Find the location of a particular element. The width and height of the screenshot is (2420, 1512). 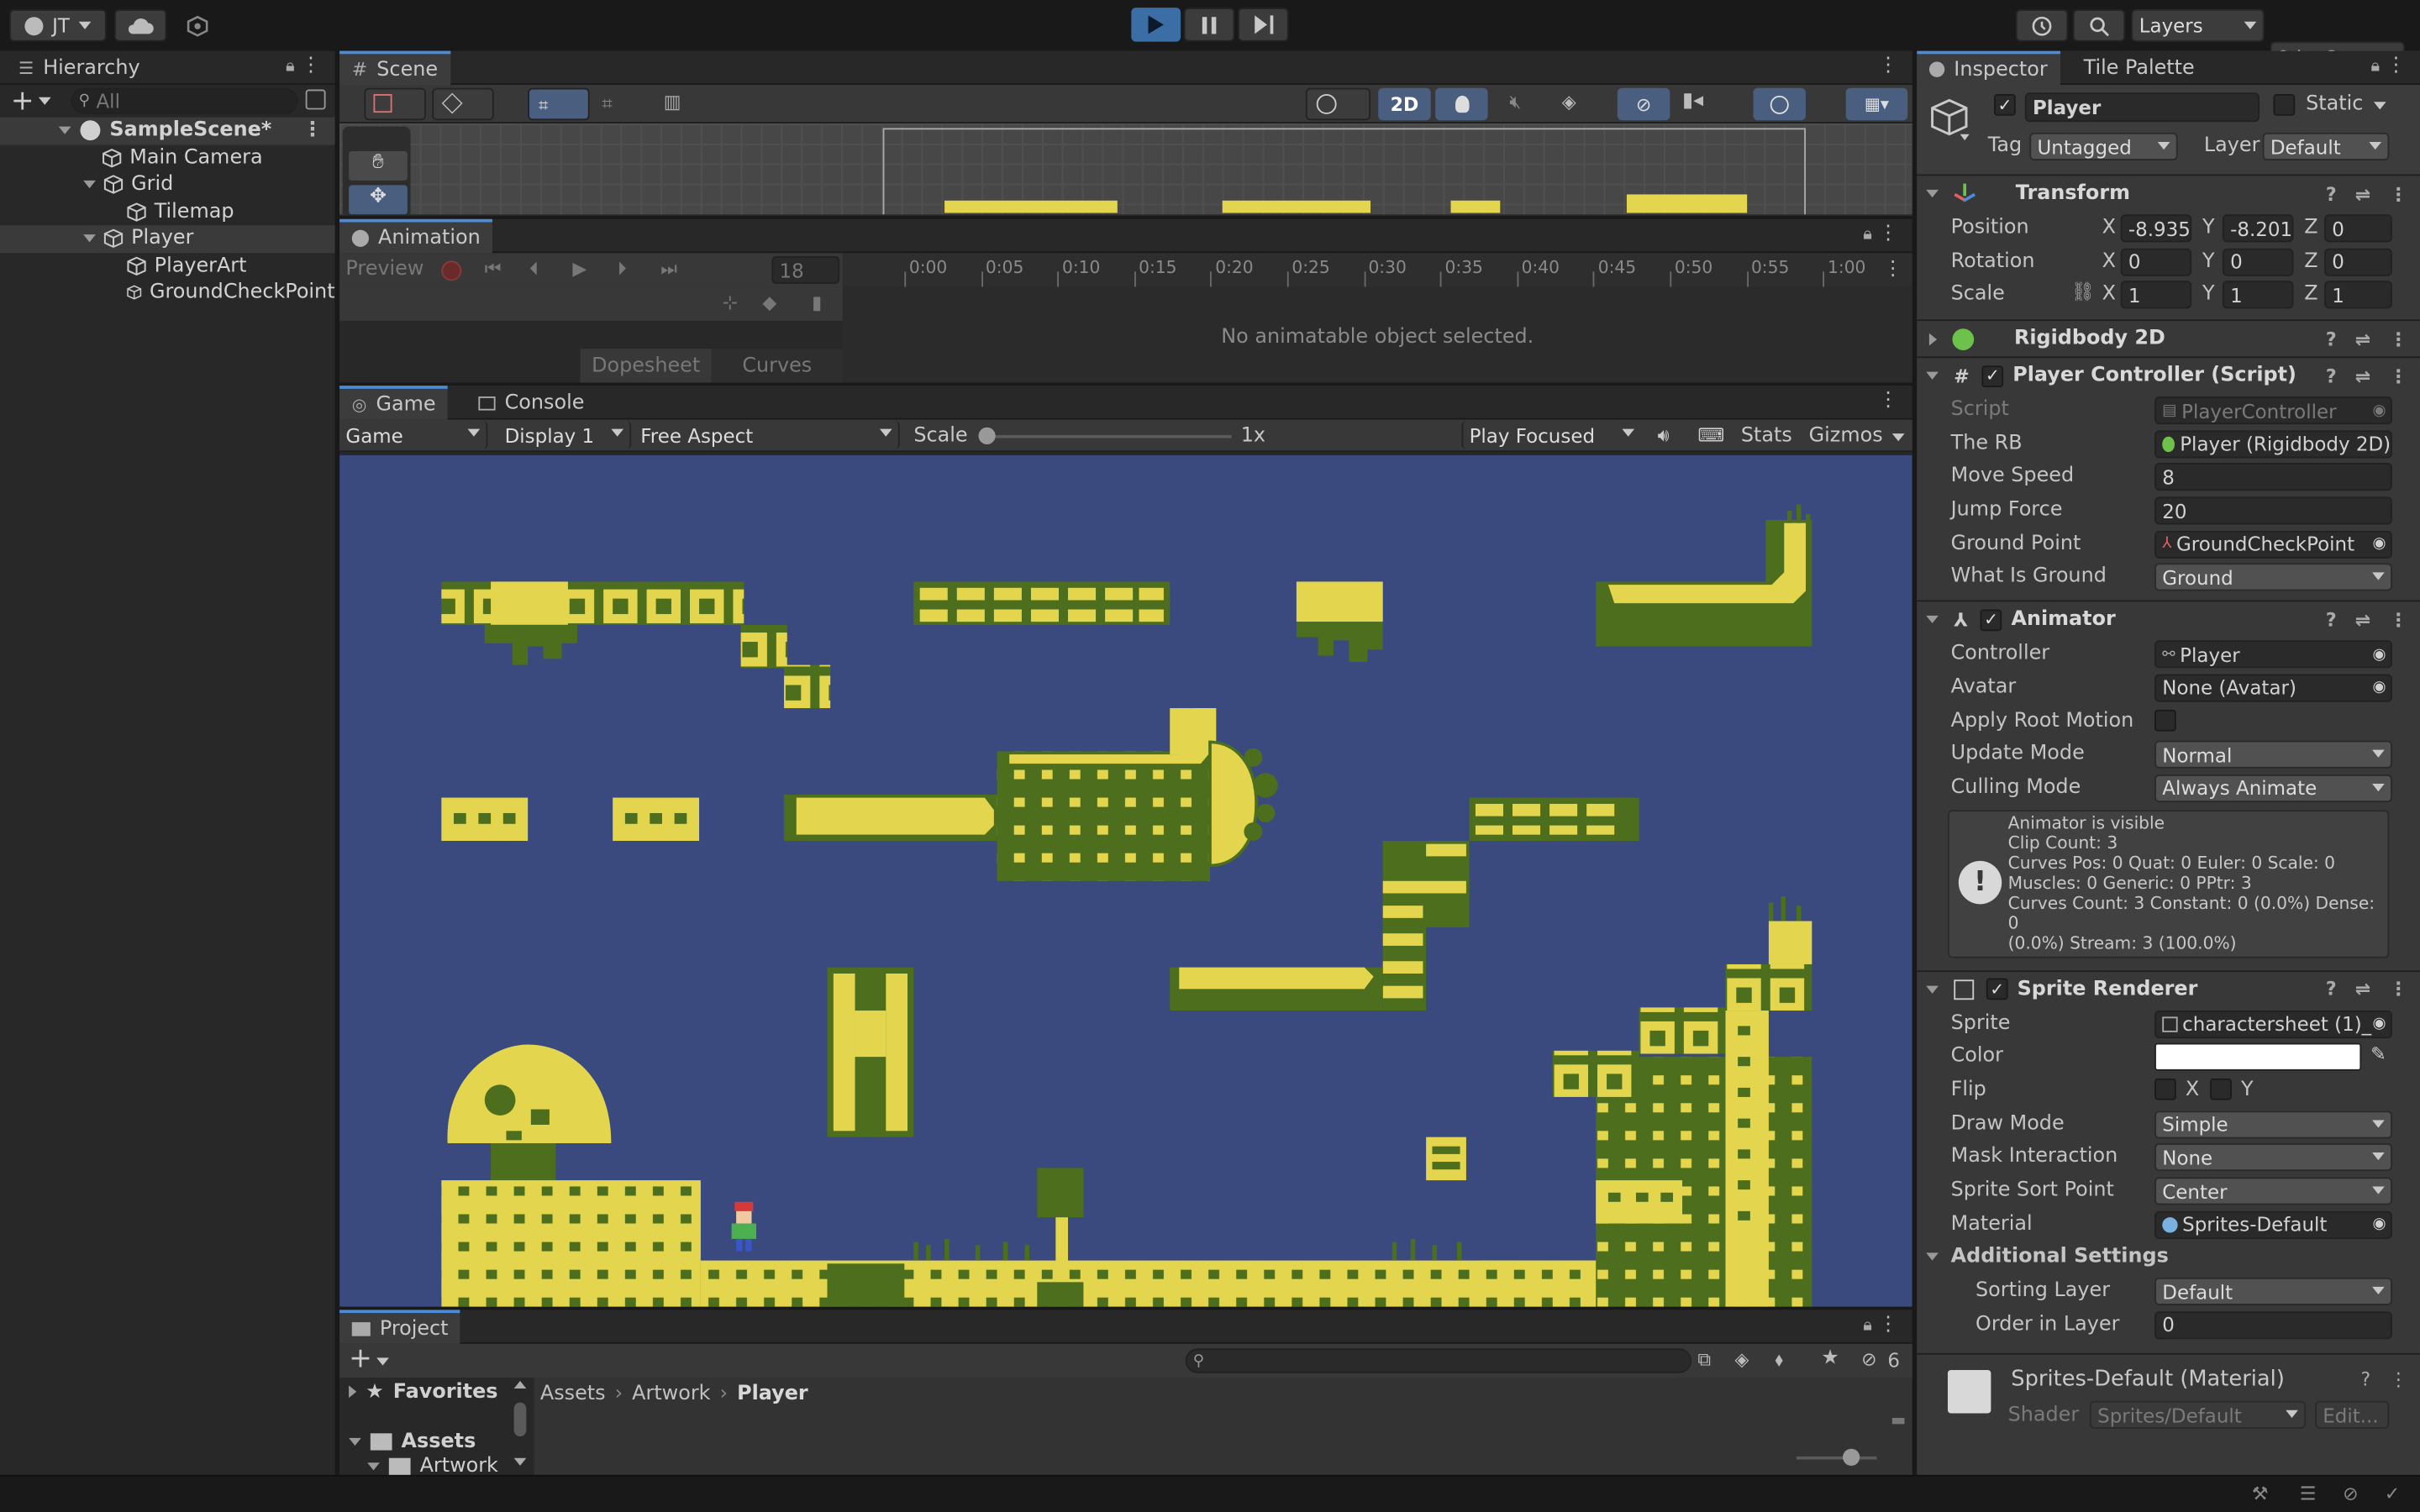

move-speed-field: 8 is located at coordinates (2273, 477).